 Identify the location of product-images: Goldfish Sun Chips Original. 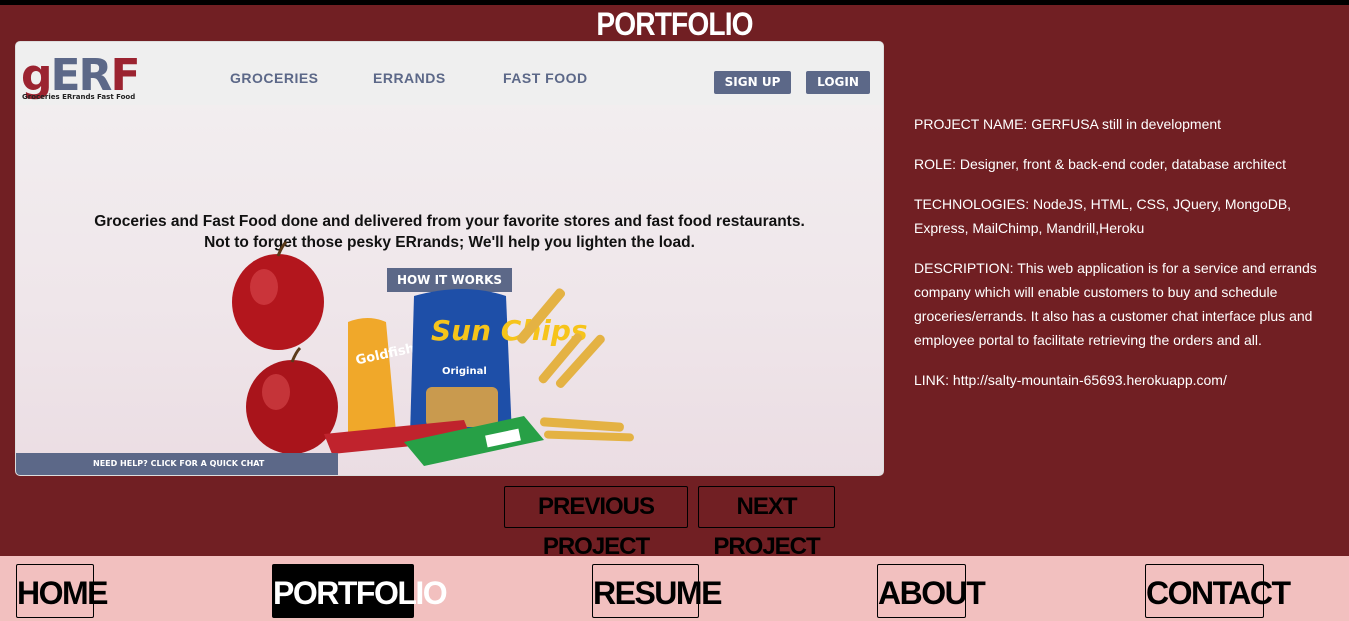
(433, 353).